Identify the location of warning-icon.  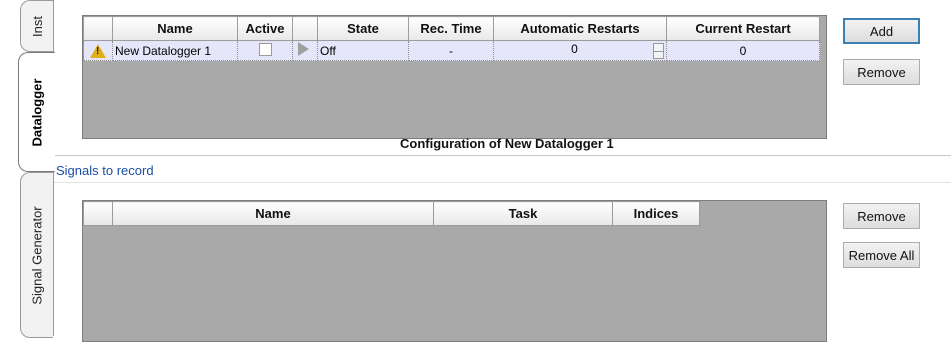
(98, 50).